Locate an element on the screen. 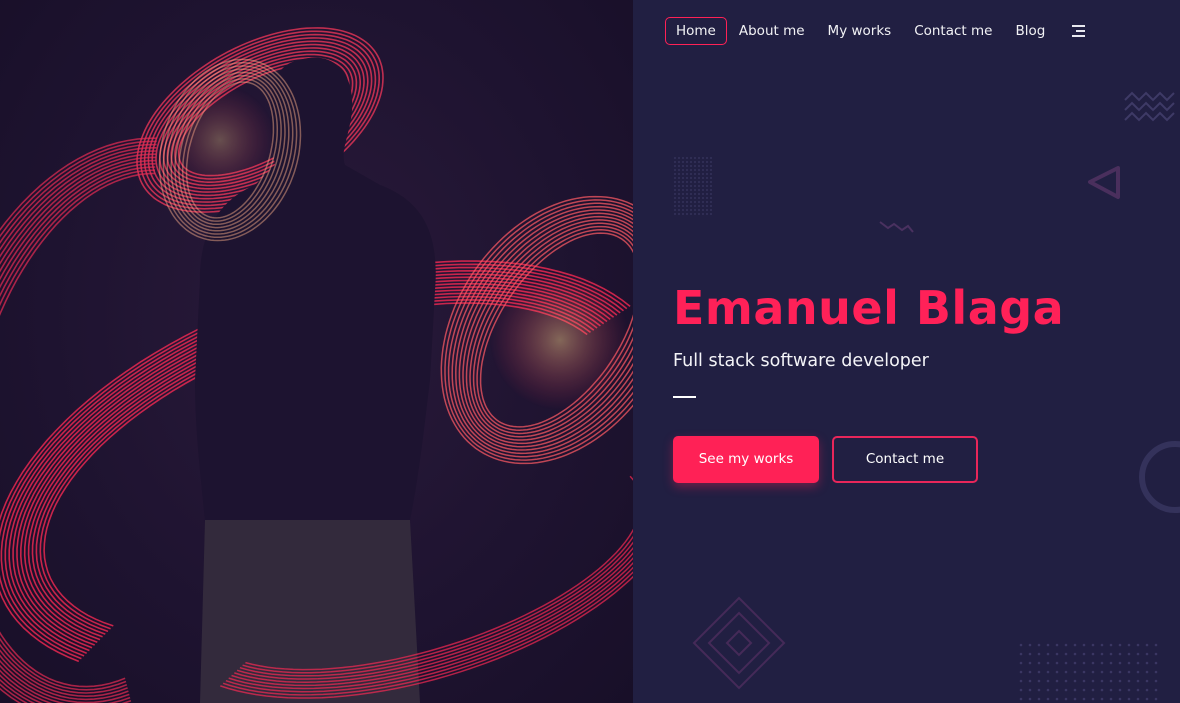 The image size is (1180, 703). nav-item-home: Home is located at coordinates (696, 31).